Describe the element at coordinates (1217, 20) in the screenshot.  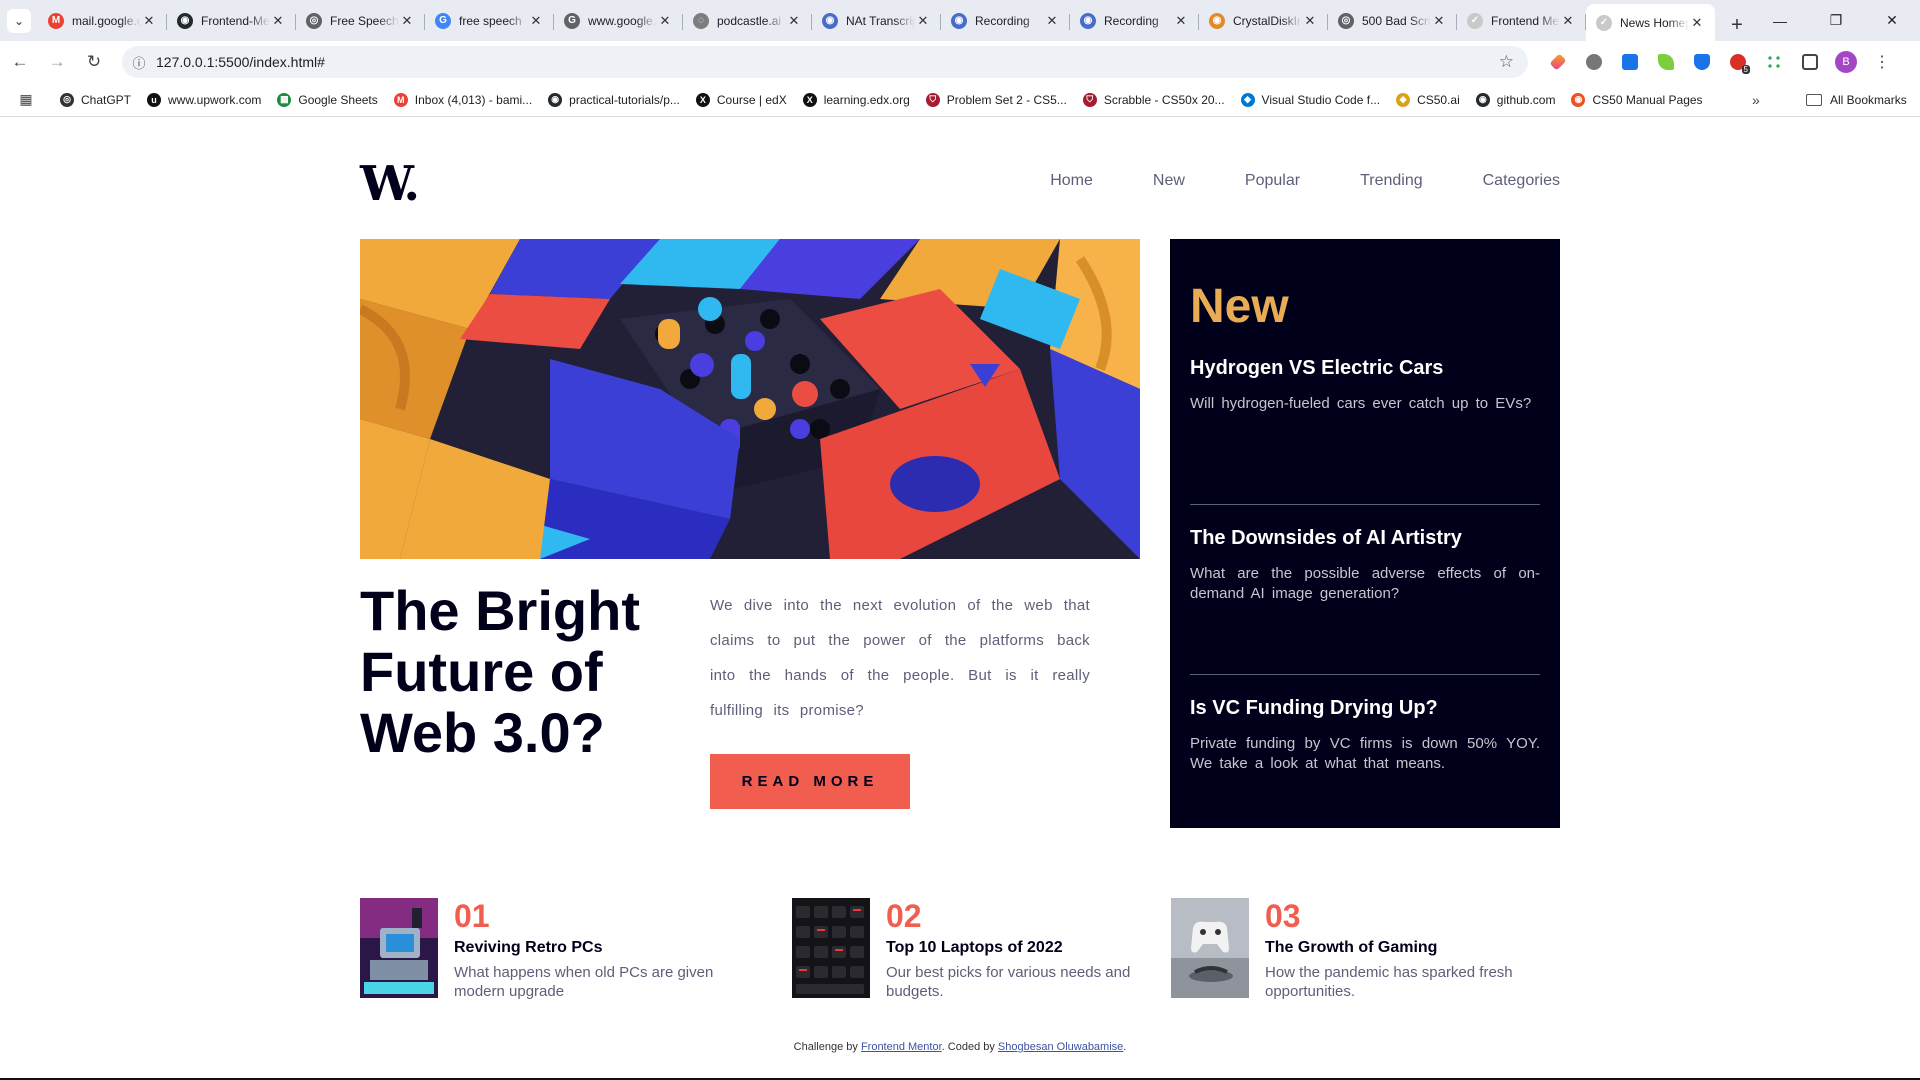
I see `tab-favicon-icon: ◉` at that location.